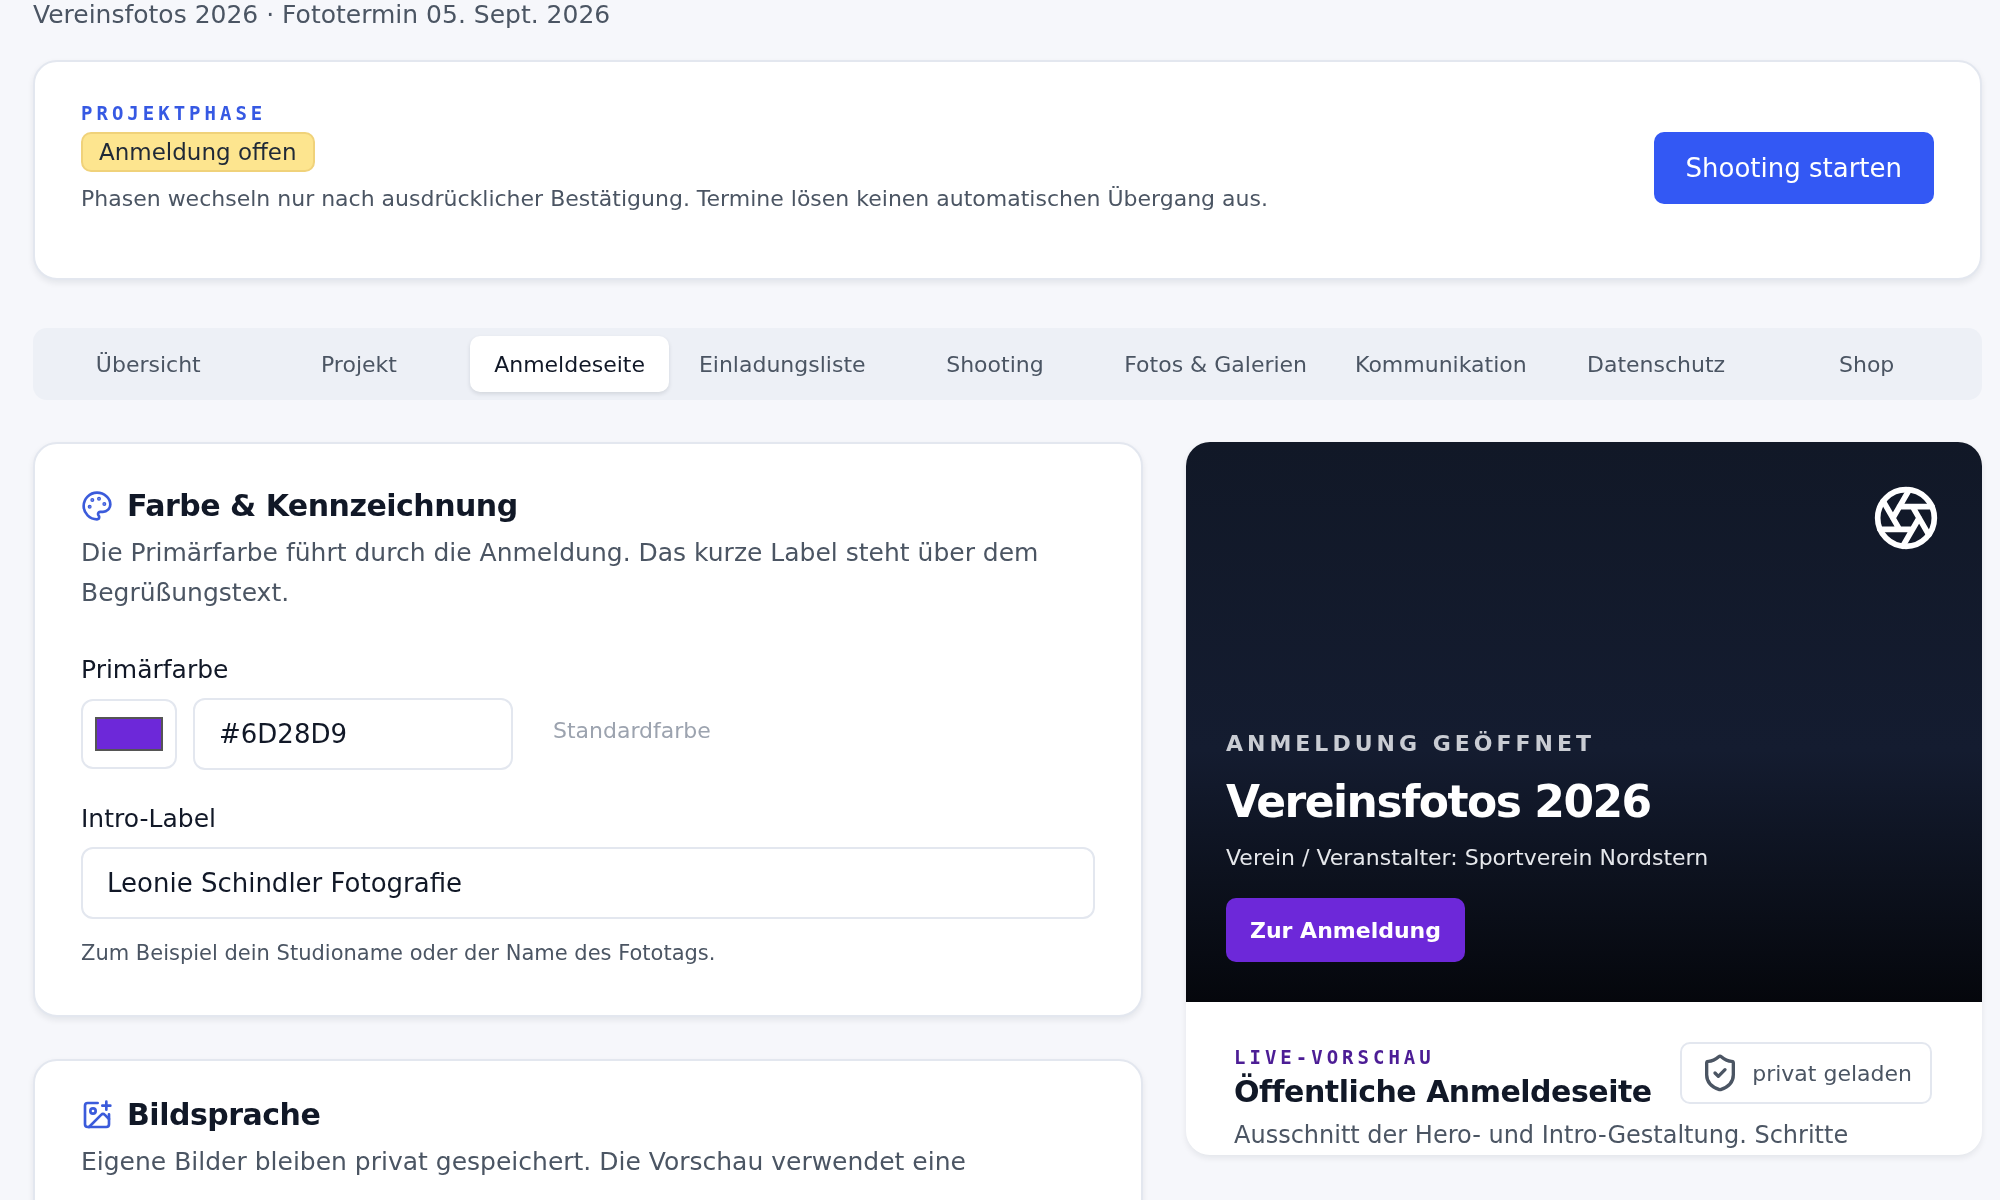 The height and width of the screenshot is (1200, 2000). I want to click on start-shooting-button: Shooting starten, so click(1793, 168).